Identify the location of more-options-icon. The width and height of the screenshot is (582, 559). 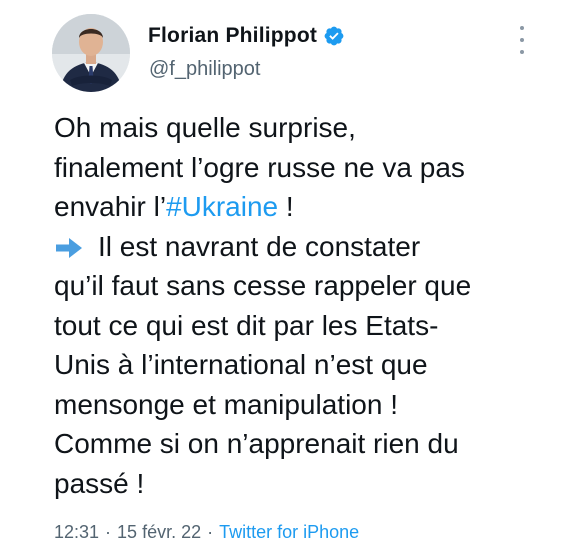
(522, 40).